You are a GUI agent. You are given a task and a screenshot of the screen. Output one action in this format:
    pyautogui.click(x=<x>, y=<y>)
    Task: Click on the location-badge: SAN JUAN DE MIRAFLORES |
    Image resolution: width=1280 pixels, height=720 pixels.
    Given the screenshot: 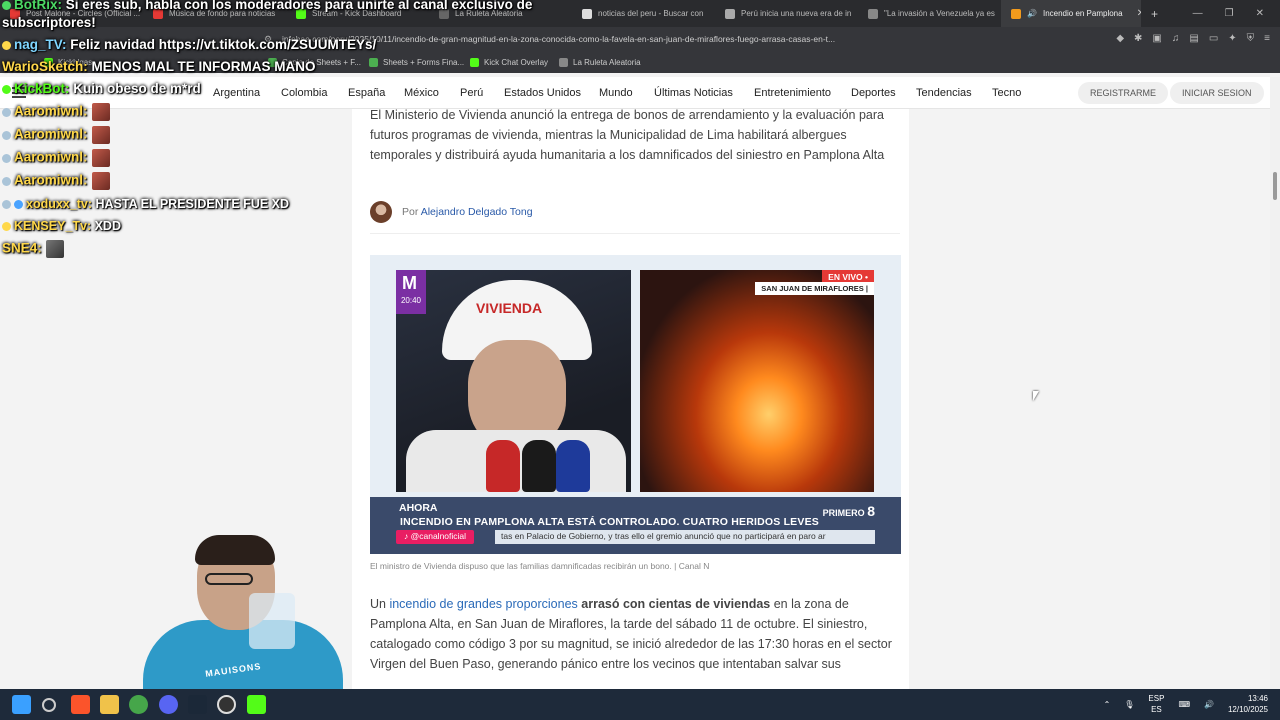 What is the action you would take?
    pyautogui.click(x=814, y=288)
    